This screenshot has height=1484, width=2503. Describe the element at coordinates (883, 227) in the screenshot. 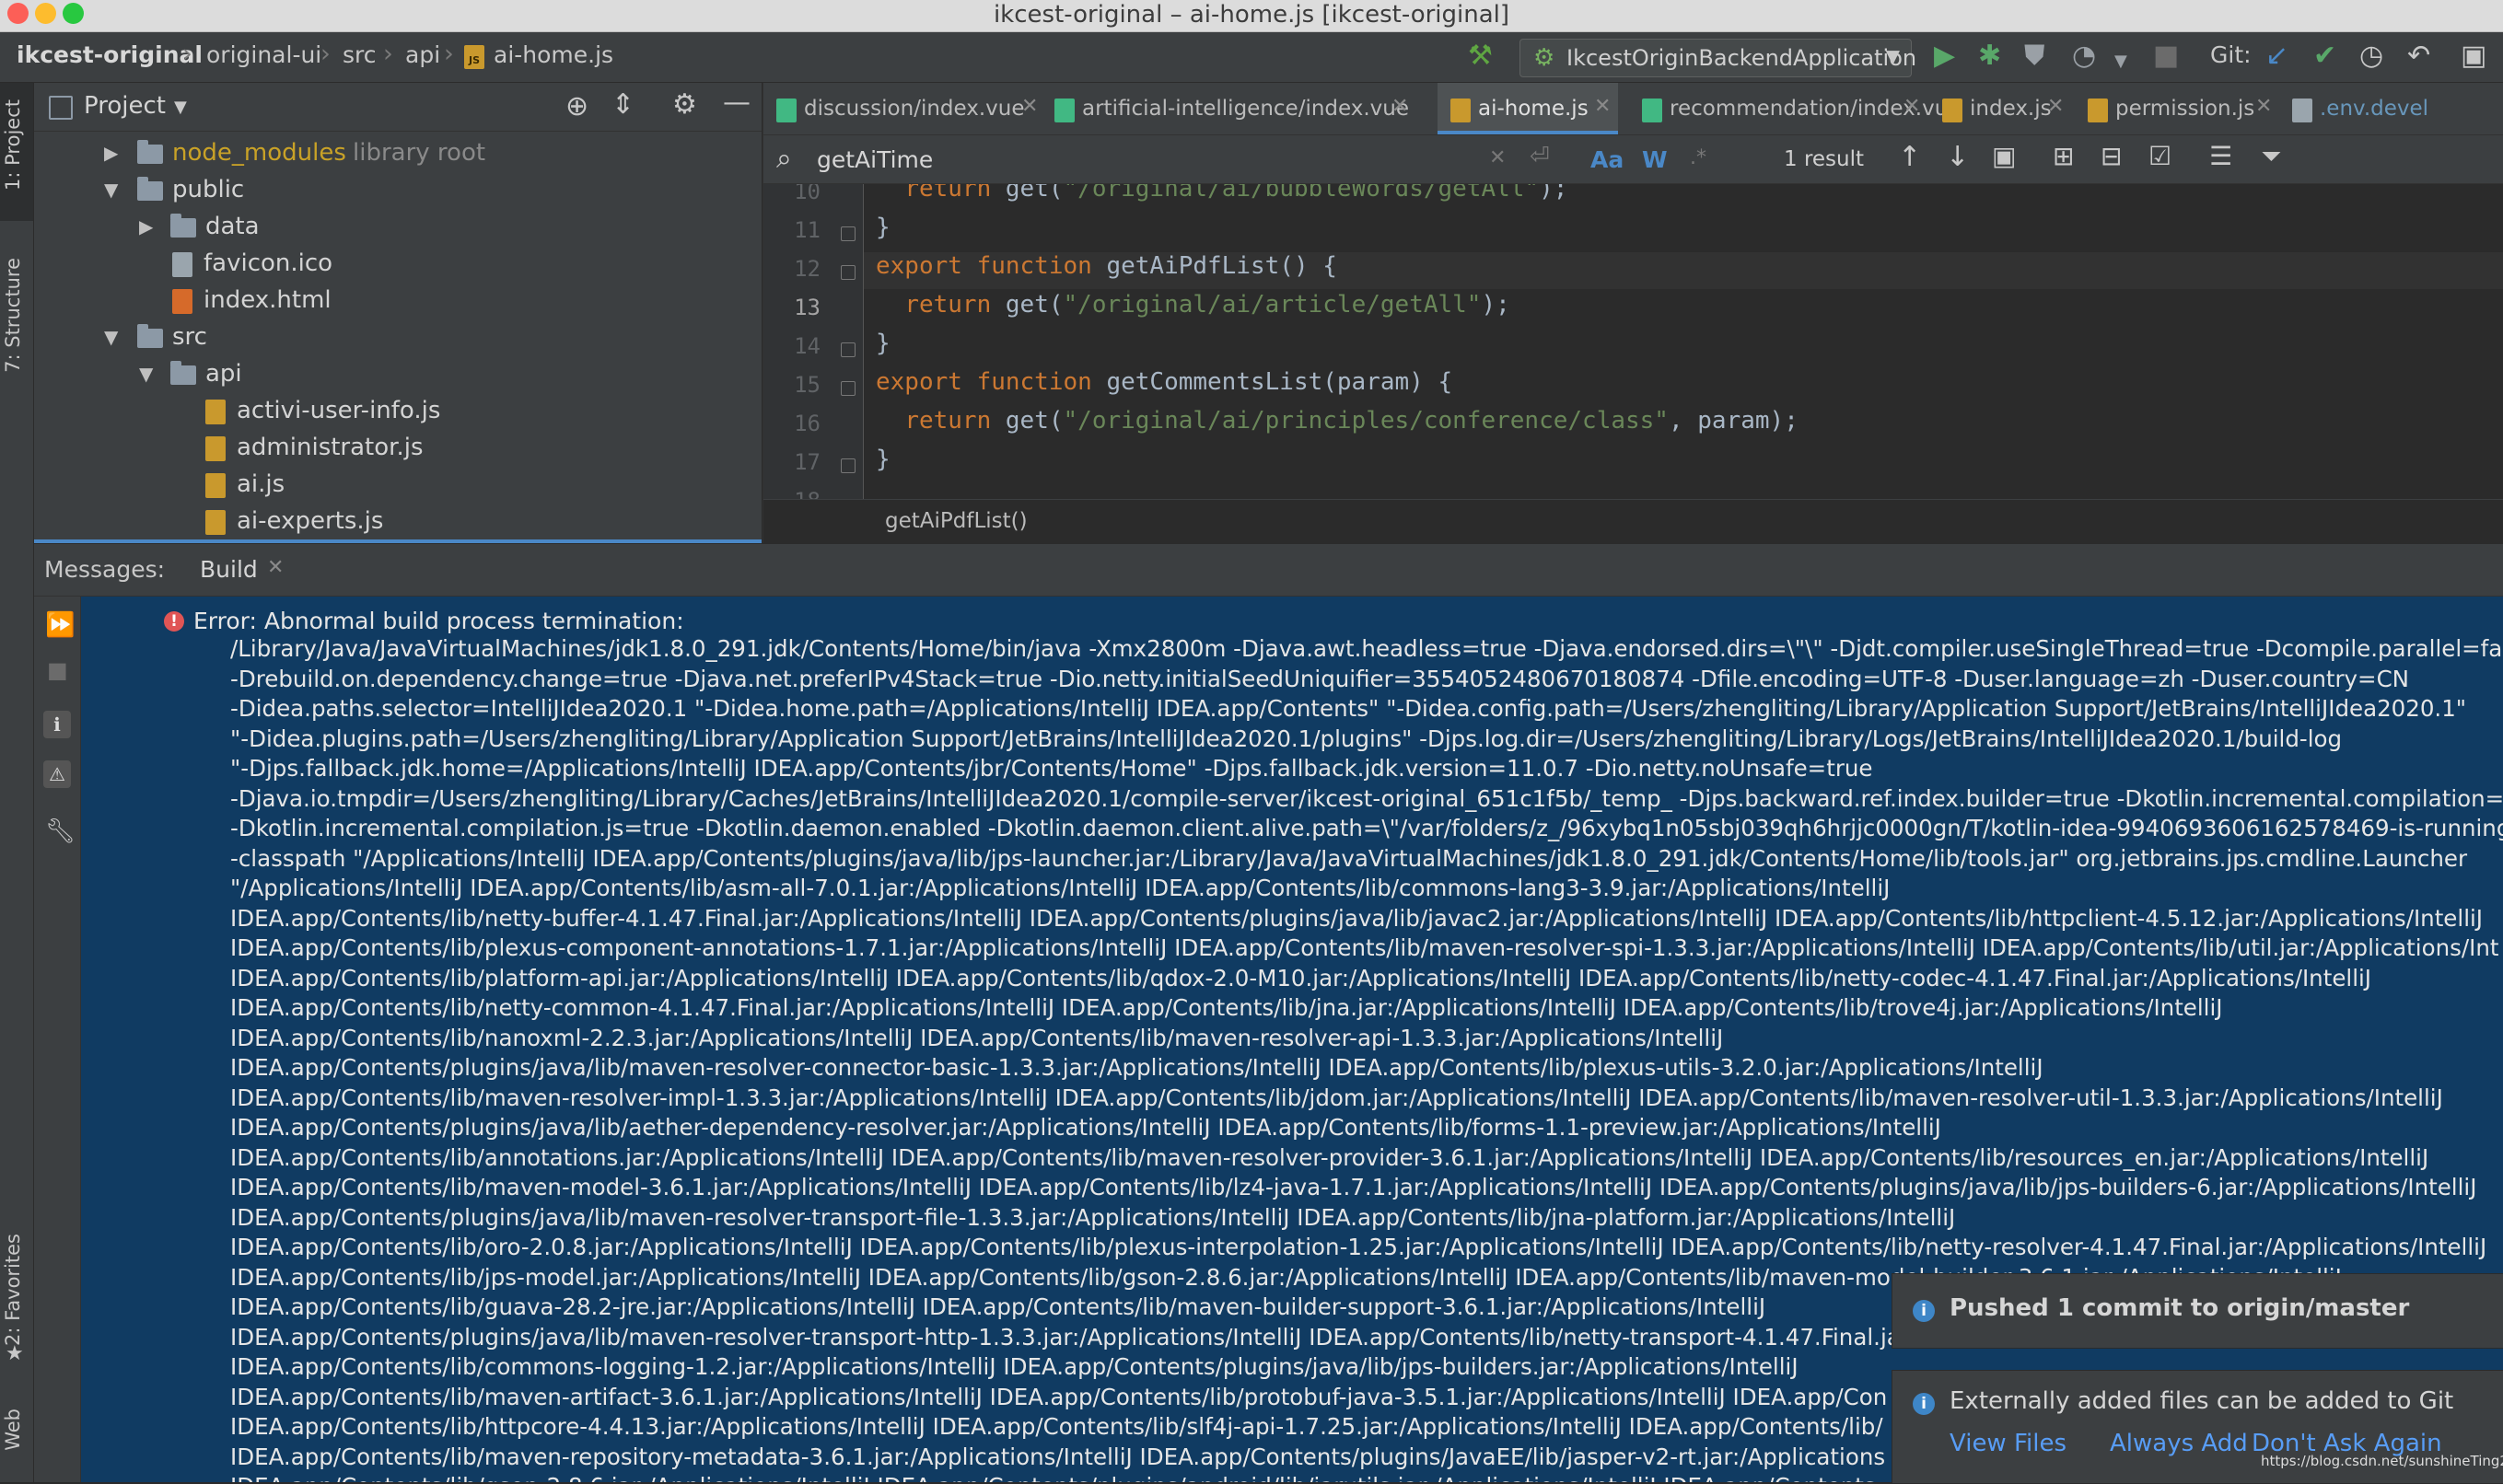

I see `code-line: }` at that location.